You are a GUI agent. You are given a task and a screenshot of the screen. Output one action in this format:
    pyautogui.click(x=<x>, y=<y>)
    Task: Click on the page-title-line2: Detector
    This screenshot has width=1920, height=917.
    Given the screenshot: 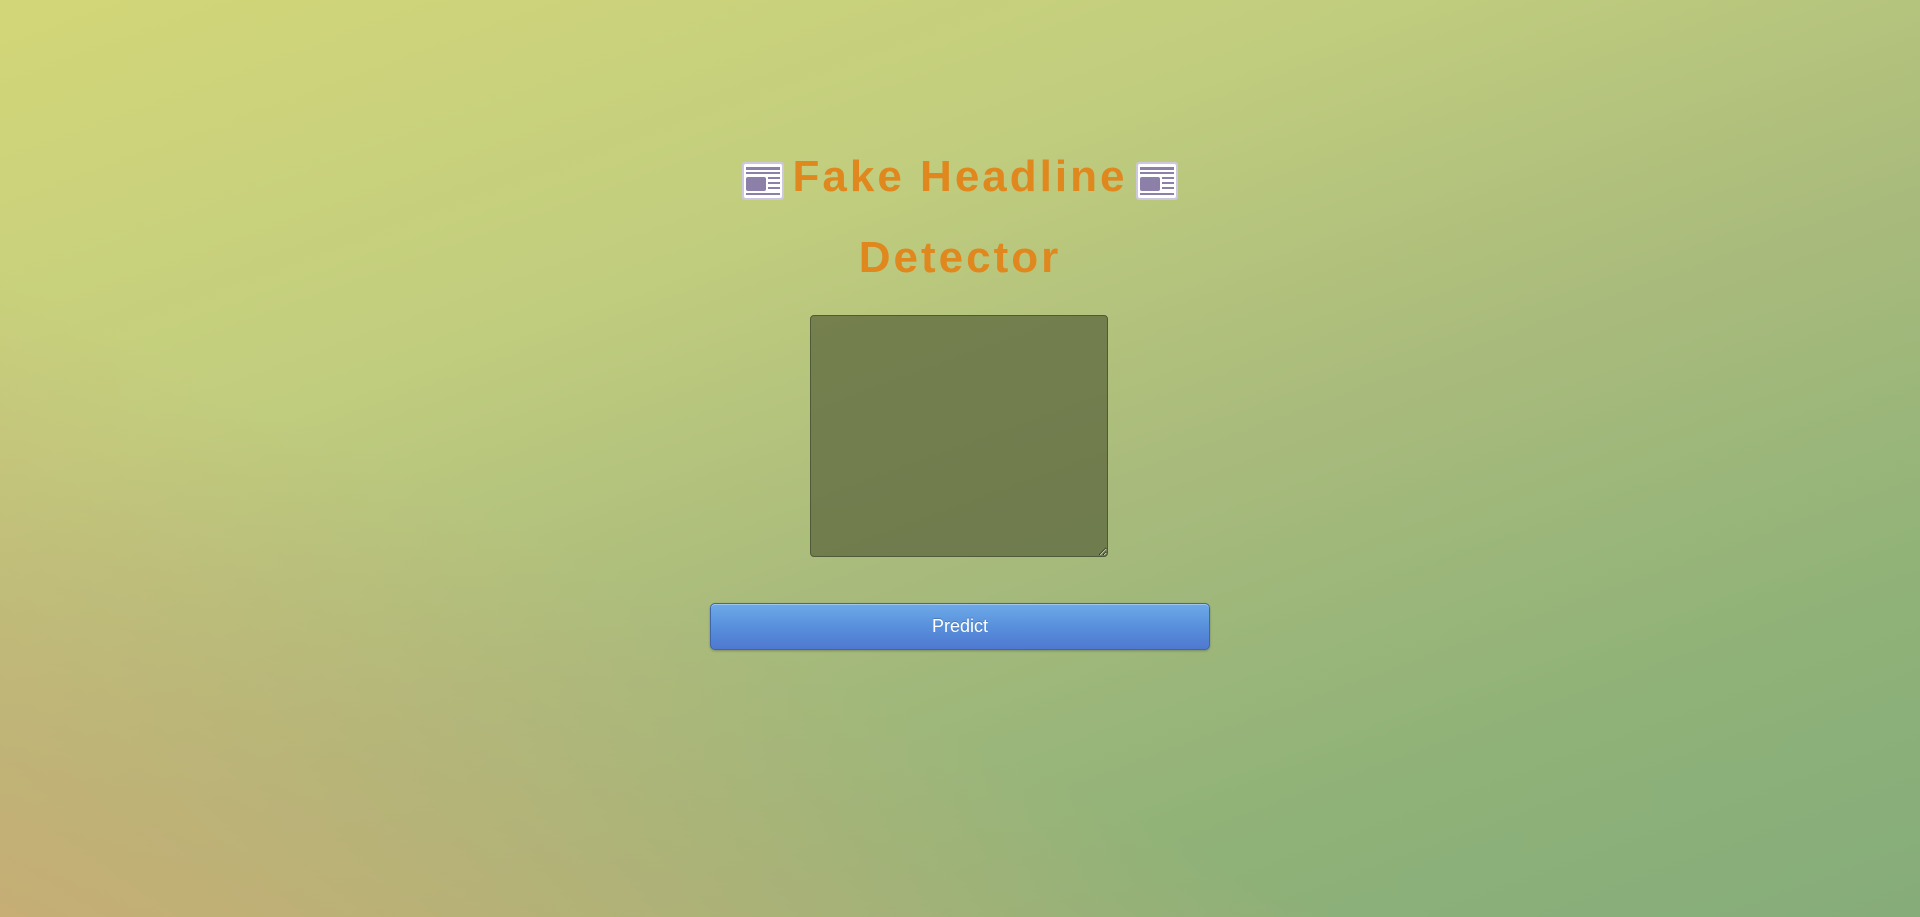 What is the action you would take?
    pyautogui.click(x=960, y=257)
    